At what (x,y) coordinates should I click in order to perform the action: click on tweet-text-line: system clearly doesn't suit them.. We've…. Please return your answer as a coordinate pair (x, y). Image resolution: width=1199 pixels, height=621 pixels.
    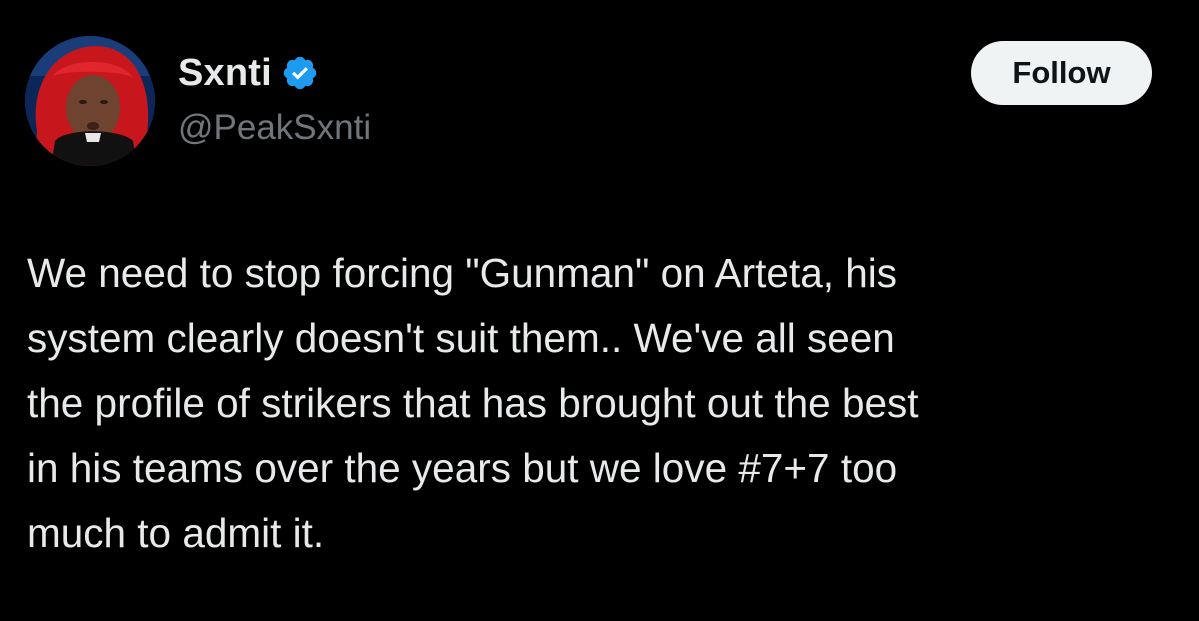
    Looking at the image, I should click on (461, 338).